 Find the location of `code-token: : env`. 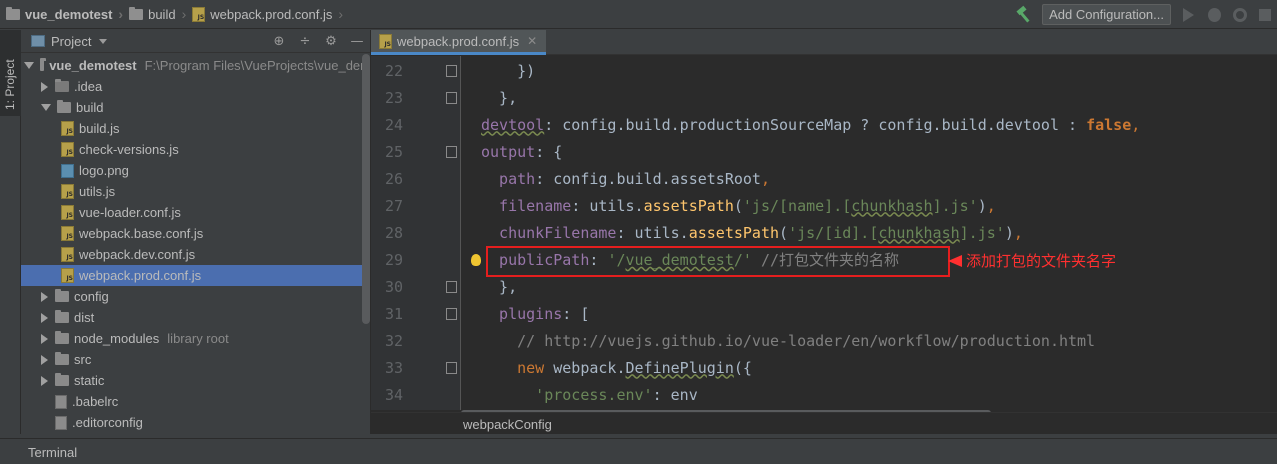

code-token: : env is located at coordinates (675, 394).